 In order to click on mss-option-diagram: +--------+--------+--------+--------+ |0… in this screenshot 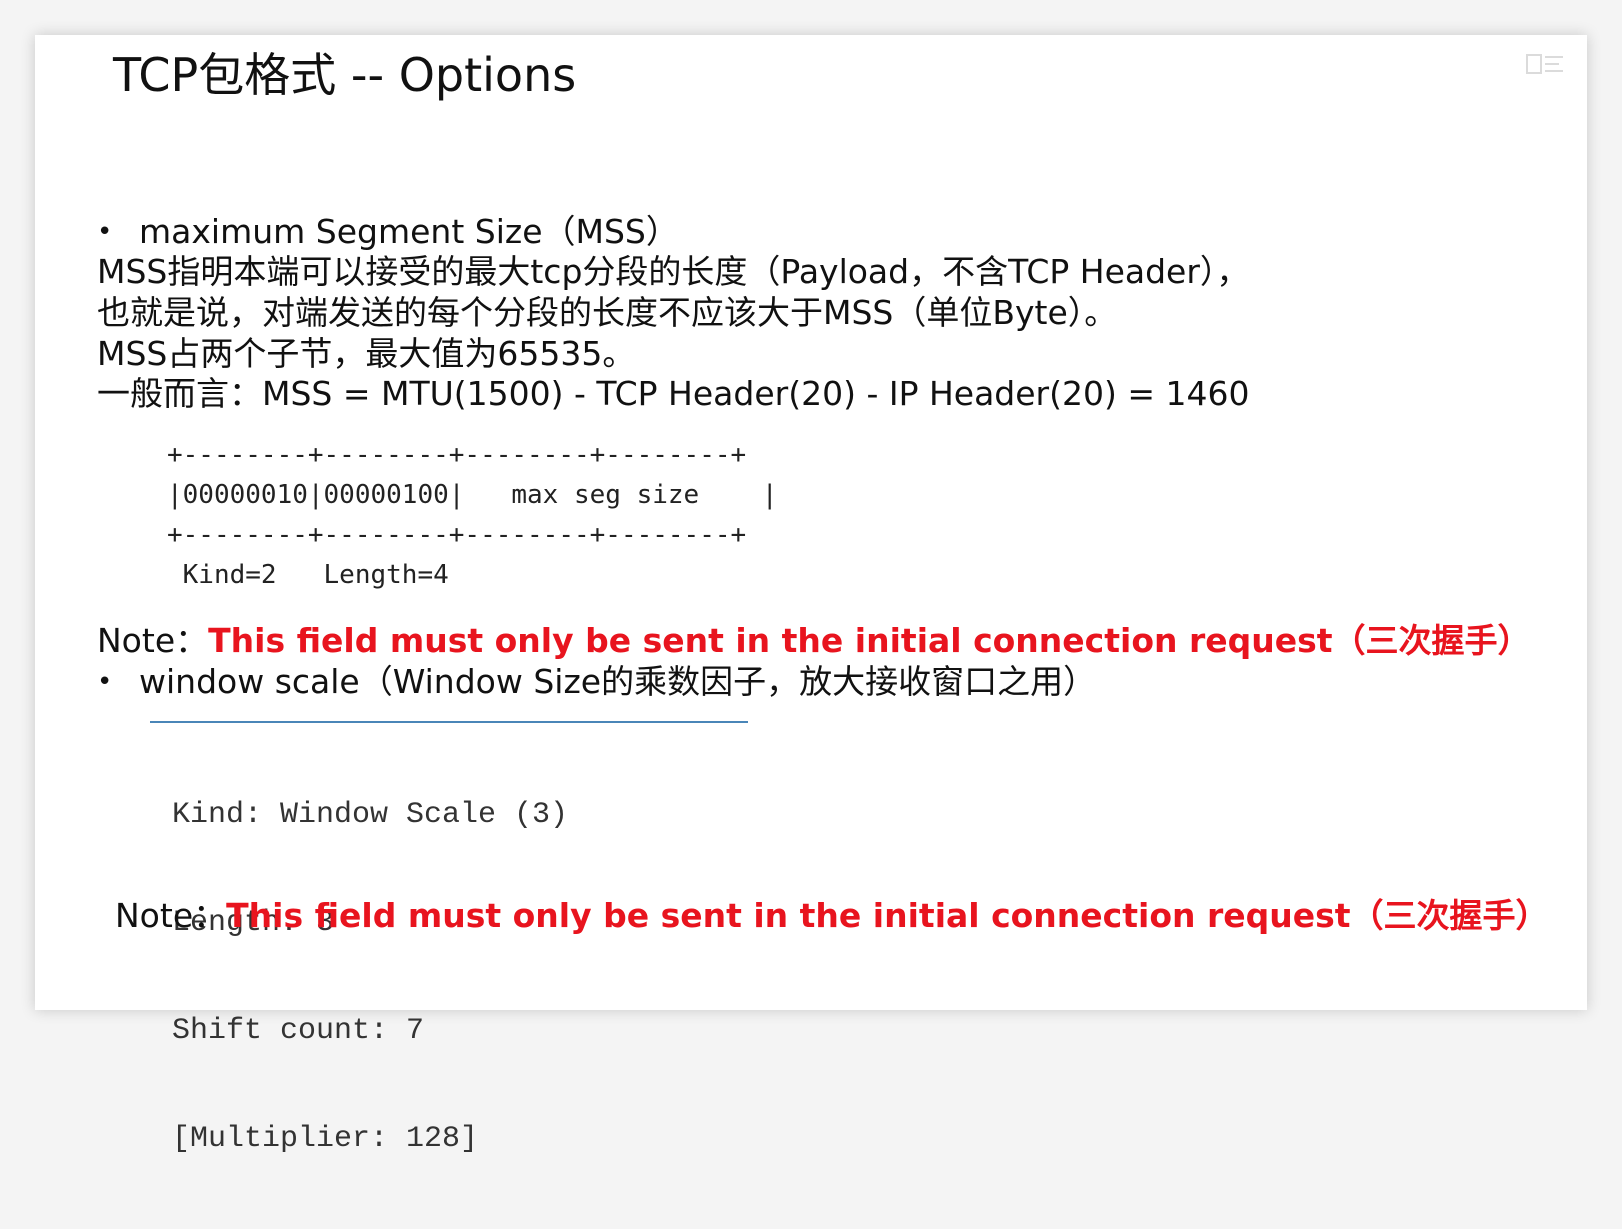, I will do `click(527, 525)`.